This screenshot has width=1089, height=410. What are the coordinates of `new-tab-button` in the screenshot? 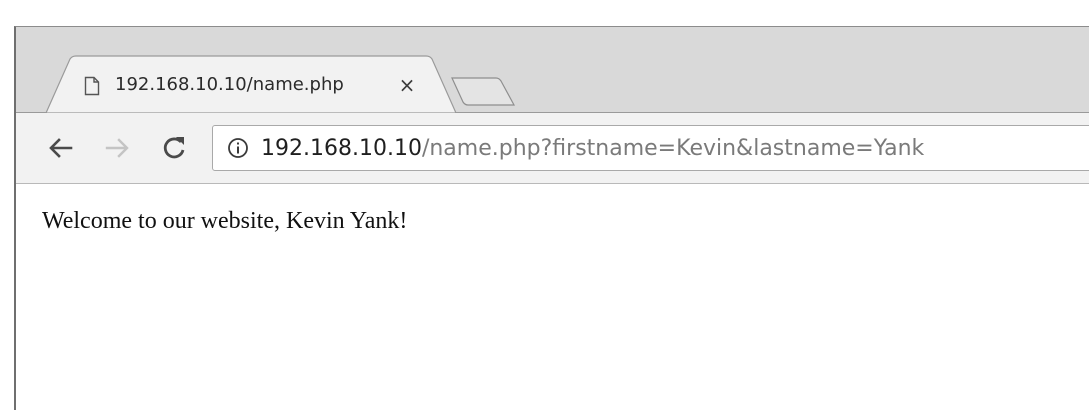 It's located at (481, 91).